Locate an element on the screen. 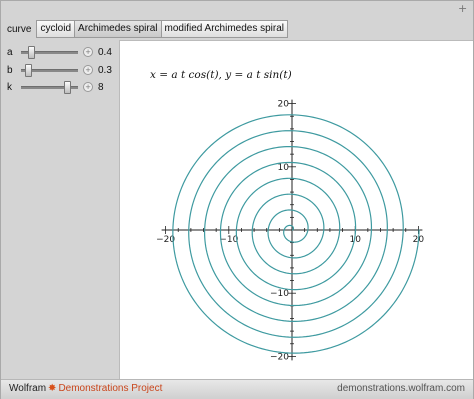 The image size is (474, 399). wolfram-spikey-icon: ✸ is located at coordinates (52, 388).